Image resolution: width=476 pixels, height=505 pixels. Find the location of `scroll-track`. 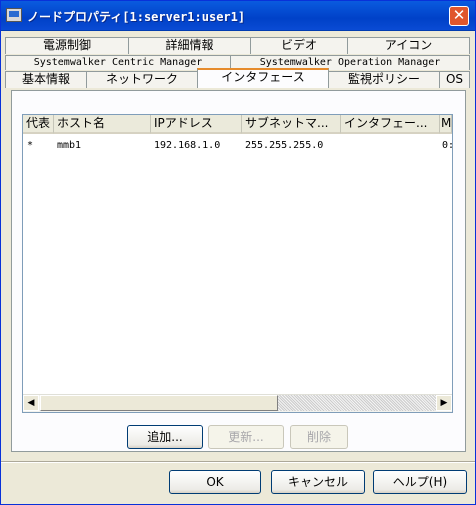

scroll-track is located at coordinates (357, 403).